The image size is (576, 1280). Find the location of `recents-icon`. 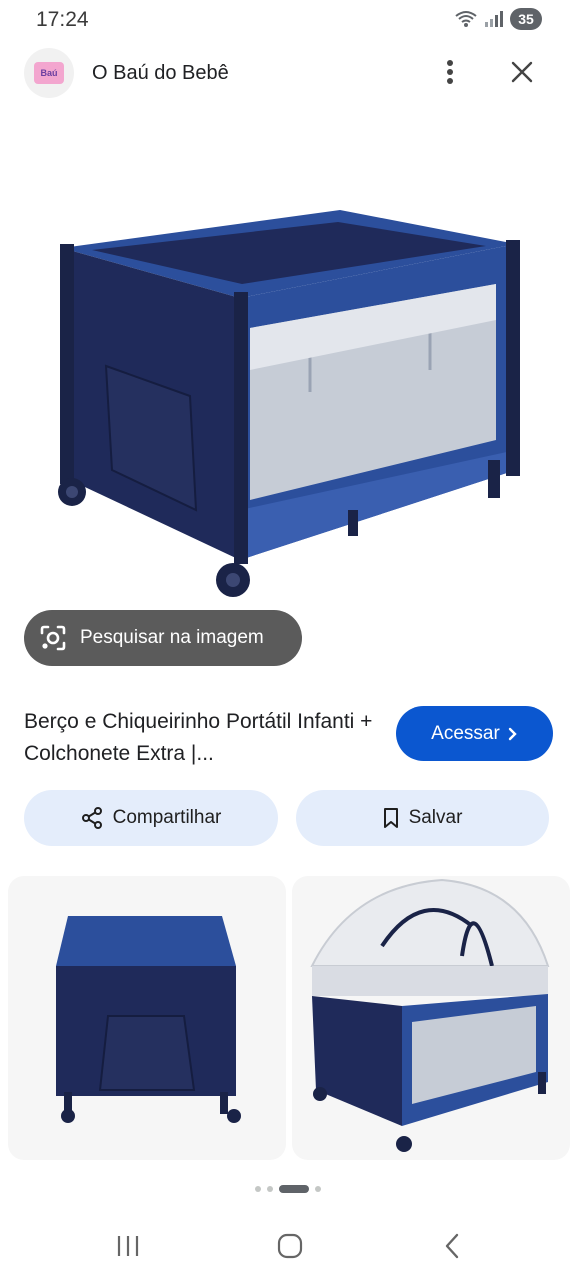

recents-icon is located at coordinates (128, 1246).